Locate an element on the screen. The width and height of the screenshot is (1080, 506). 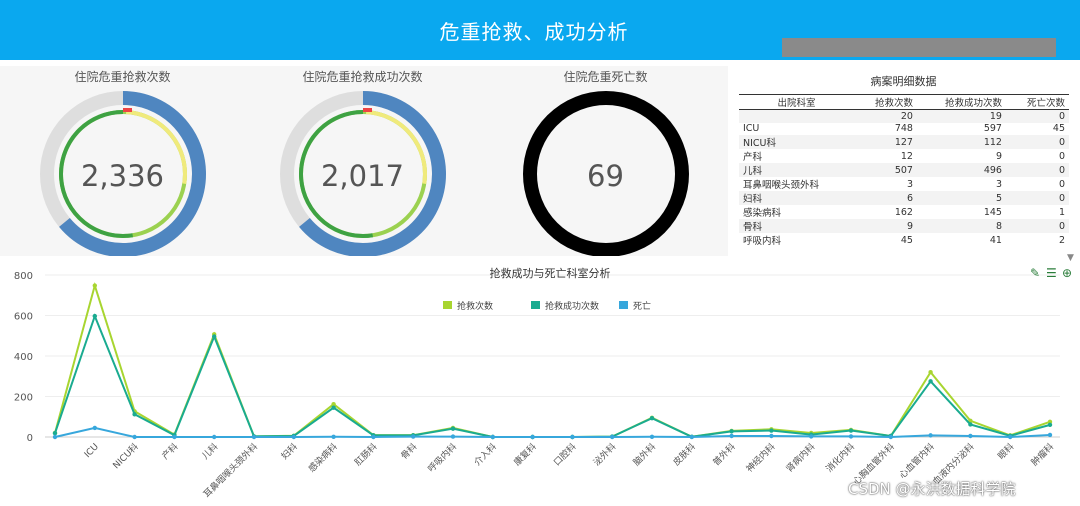
legend-swatch is located at coordinates (447, 305).